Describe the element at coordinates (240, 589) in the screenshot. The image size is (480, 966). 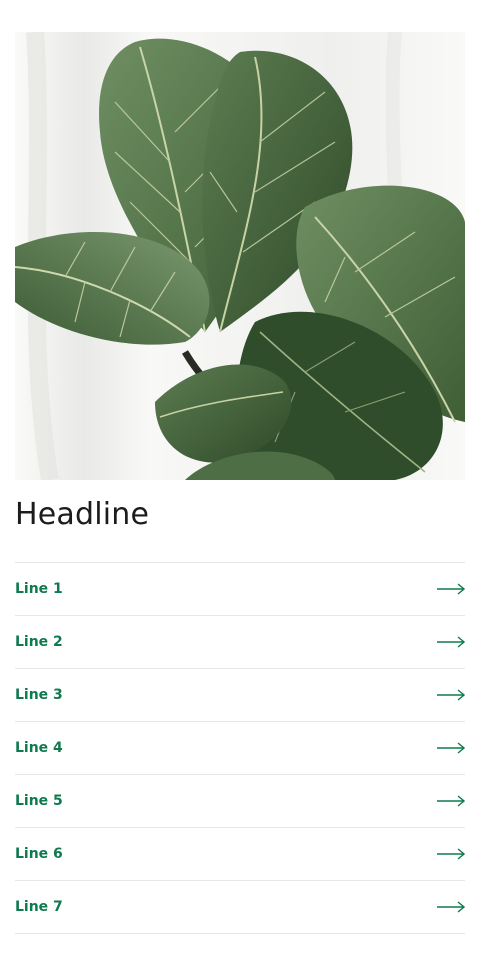
I see `list-item-line-1: Line 1` at that location.